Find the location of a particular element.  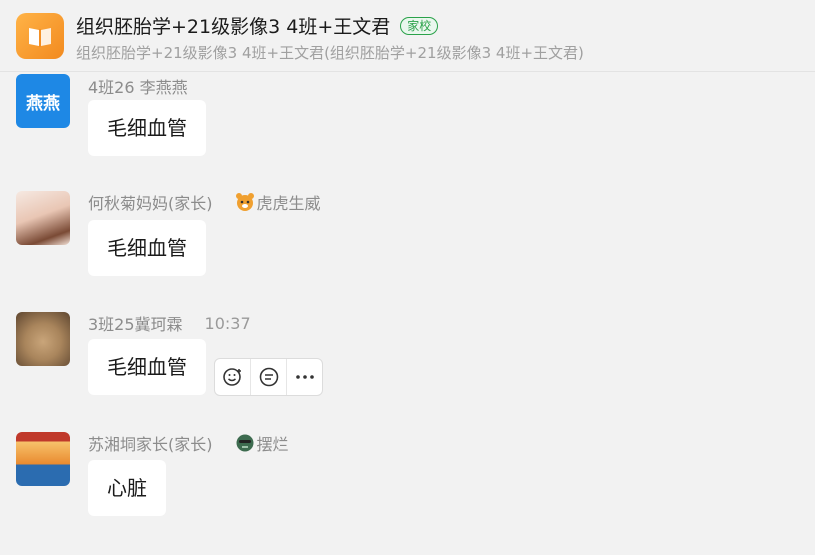

member-tag-label: 虎虎生威 is located at coordinates (288, 203).